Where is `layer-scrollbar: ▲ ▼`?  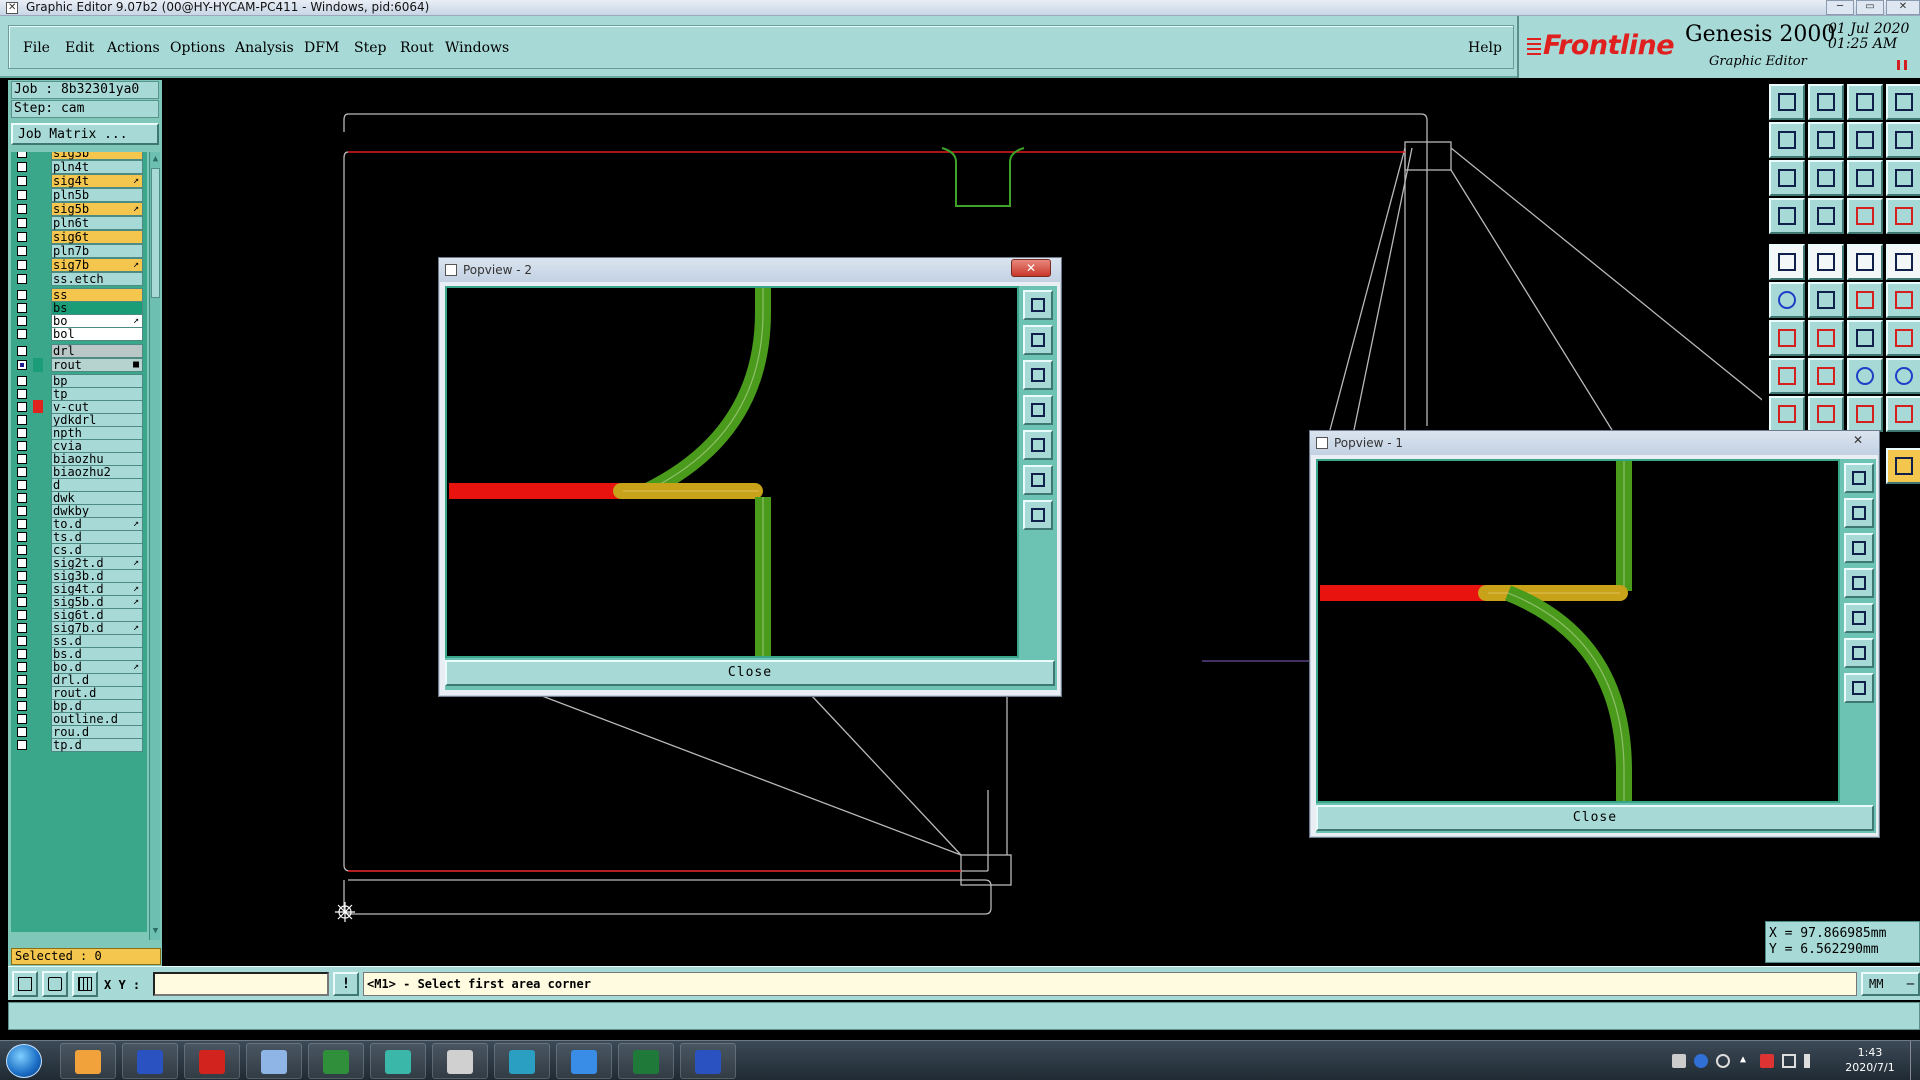 layer-scrollbar: ▲ ▼ is located at coordinates (154, 546).